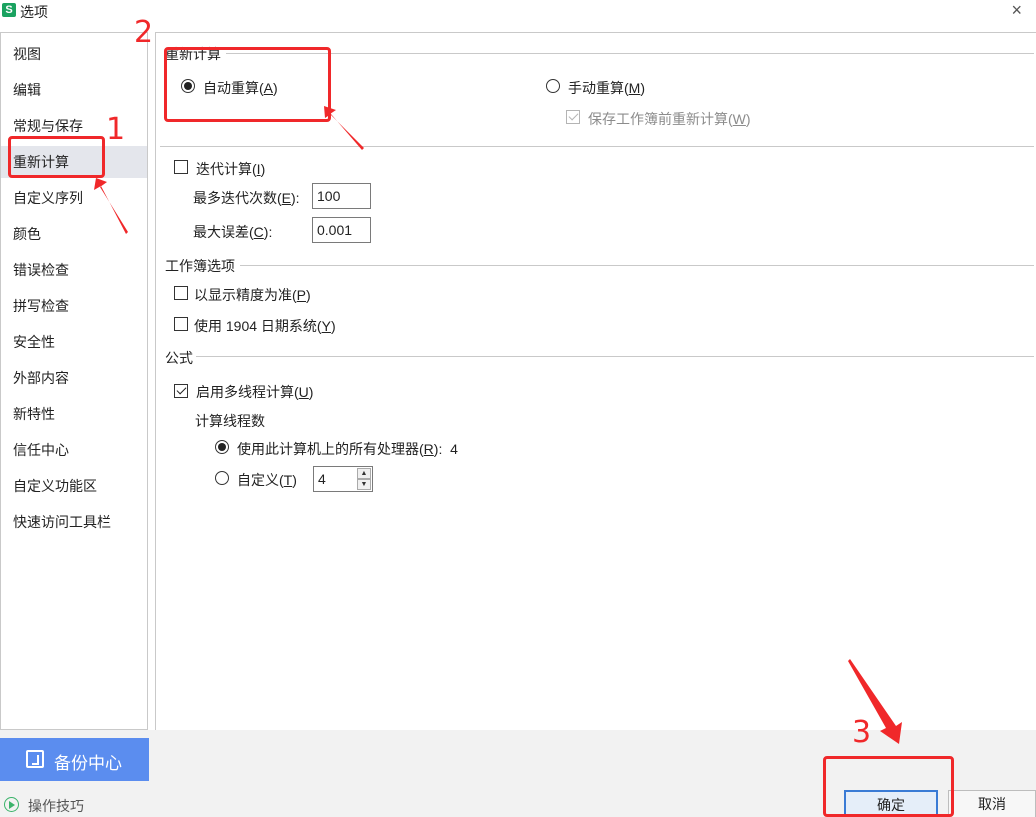 The image size is (1036, 817). Describe the element at coordinates (201, 266) in the screenshot. I see `section-title-workbook: 工作簿选项` at that location.